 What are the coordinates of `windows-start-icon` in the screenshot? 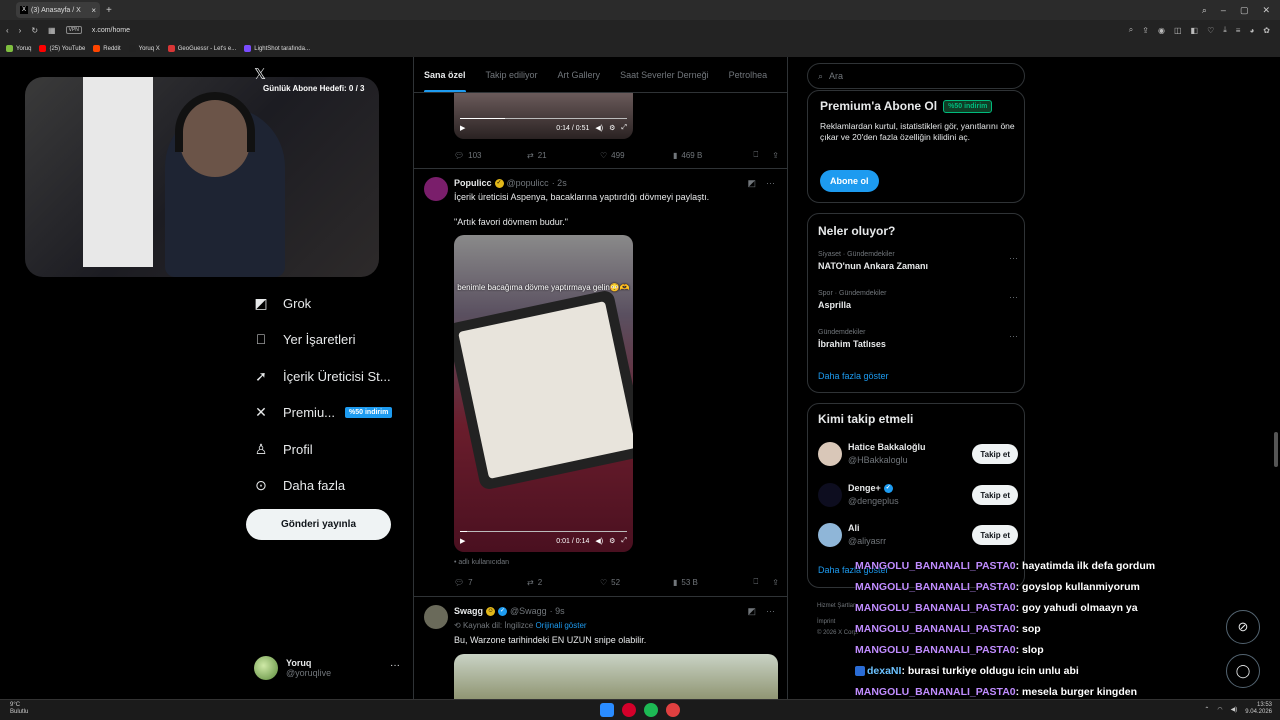 It's located at (607, 710).